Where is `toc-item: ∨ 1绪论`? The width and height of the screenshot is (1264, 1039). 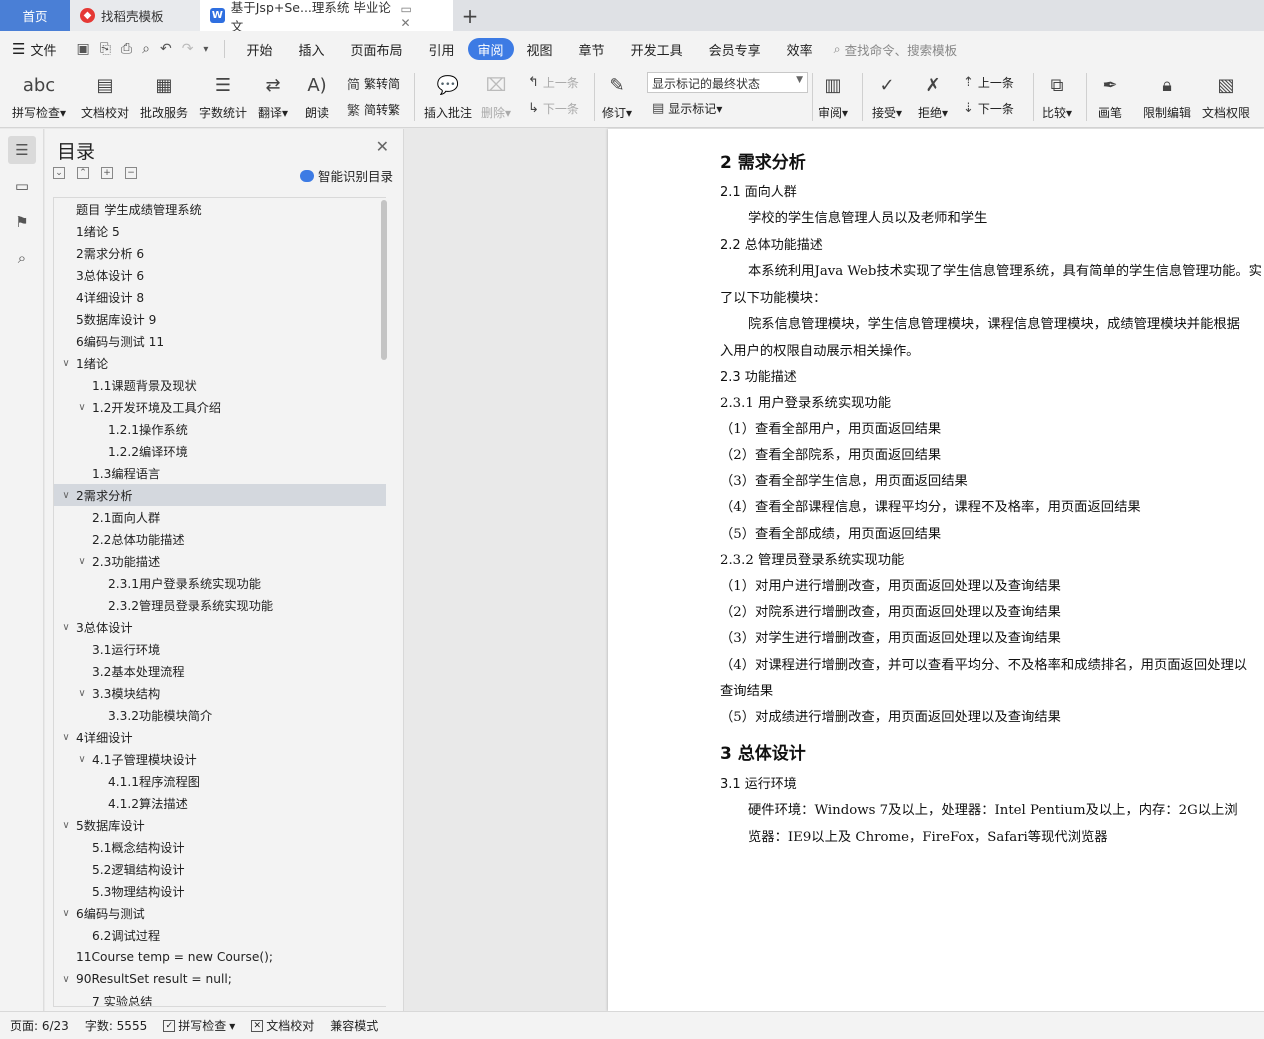 toc-item: ∨ 1绪论 is located at coordinates (220, 363).